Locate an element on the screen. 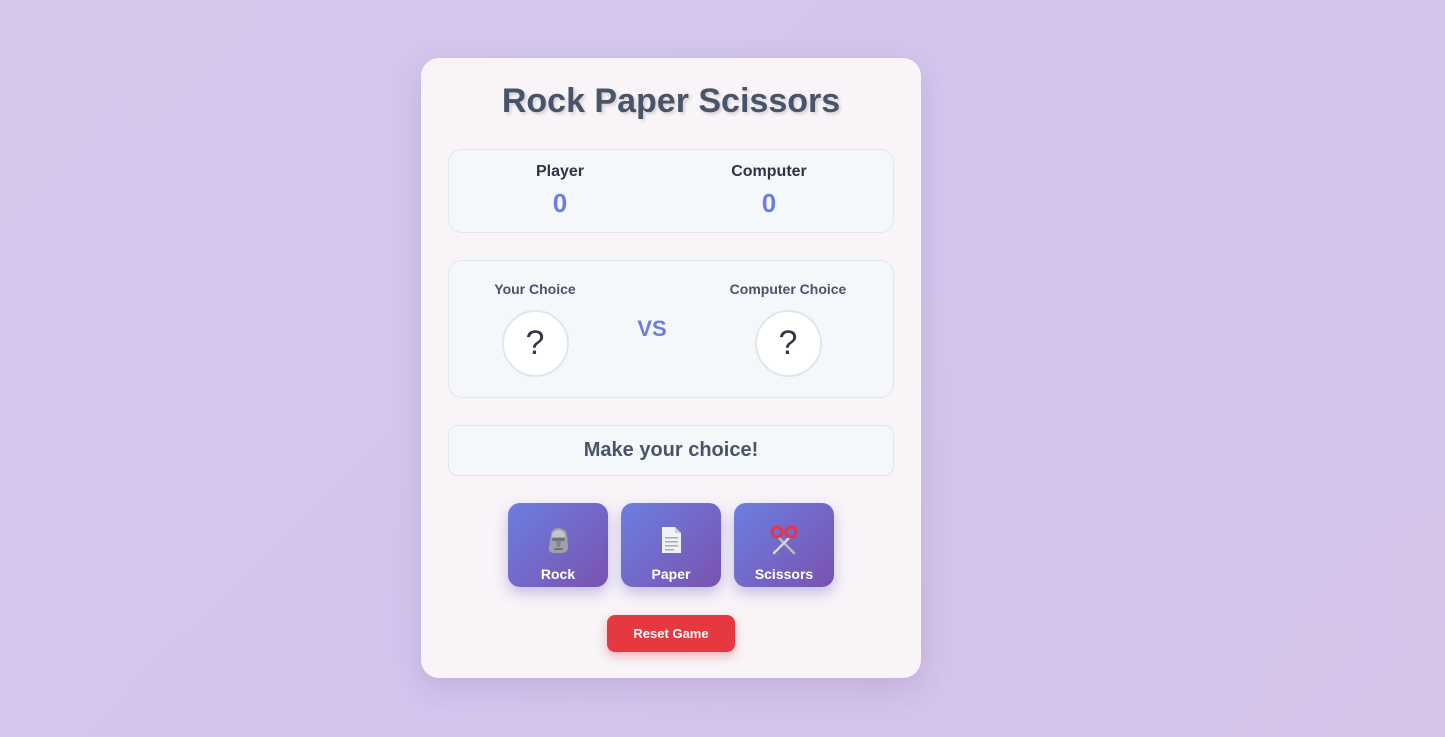 Image resolution: width=1445 pixels, height=737 pixels. player-score-value: 0 is located at coordinates (560, 203).